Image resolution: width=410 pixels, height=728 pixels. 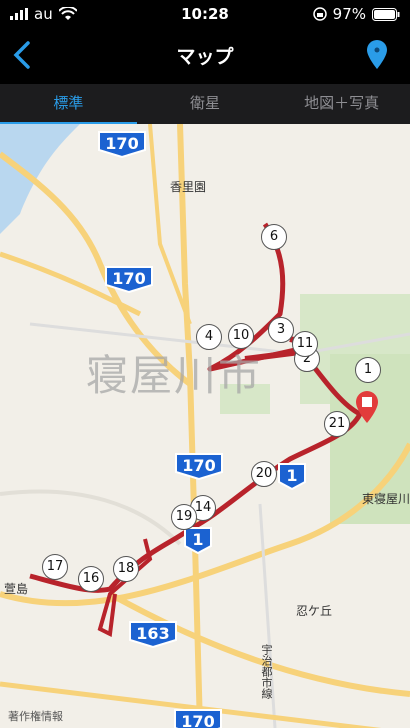 I want to click on lap-marker: 18, so click(x=126, y=569).